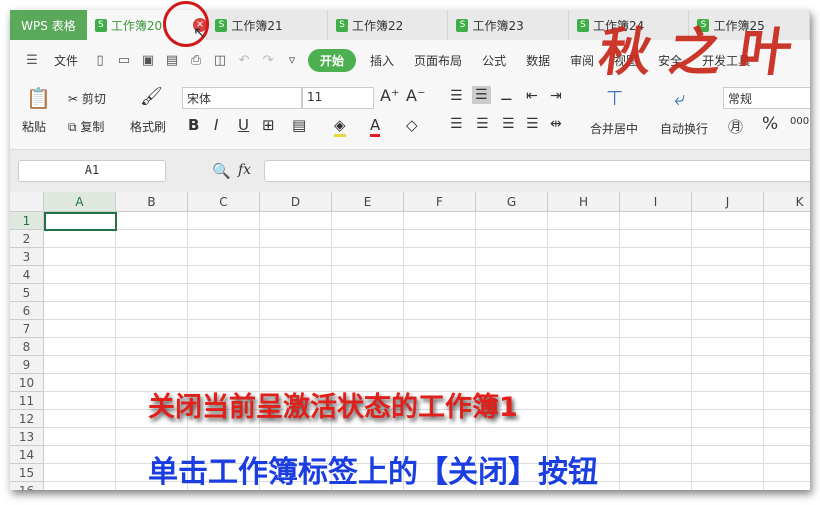 This screenshot has width=820, height=505. I want to click on tab-label: 工作簿22, so click(377, 25).